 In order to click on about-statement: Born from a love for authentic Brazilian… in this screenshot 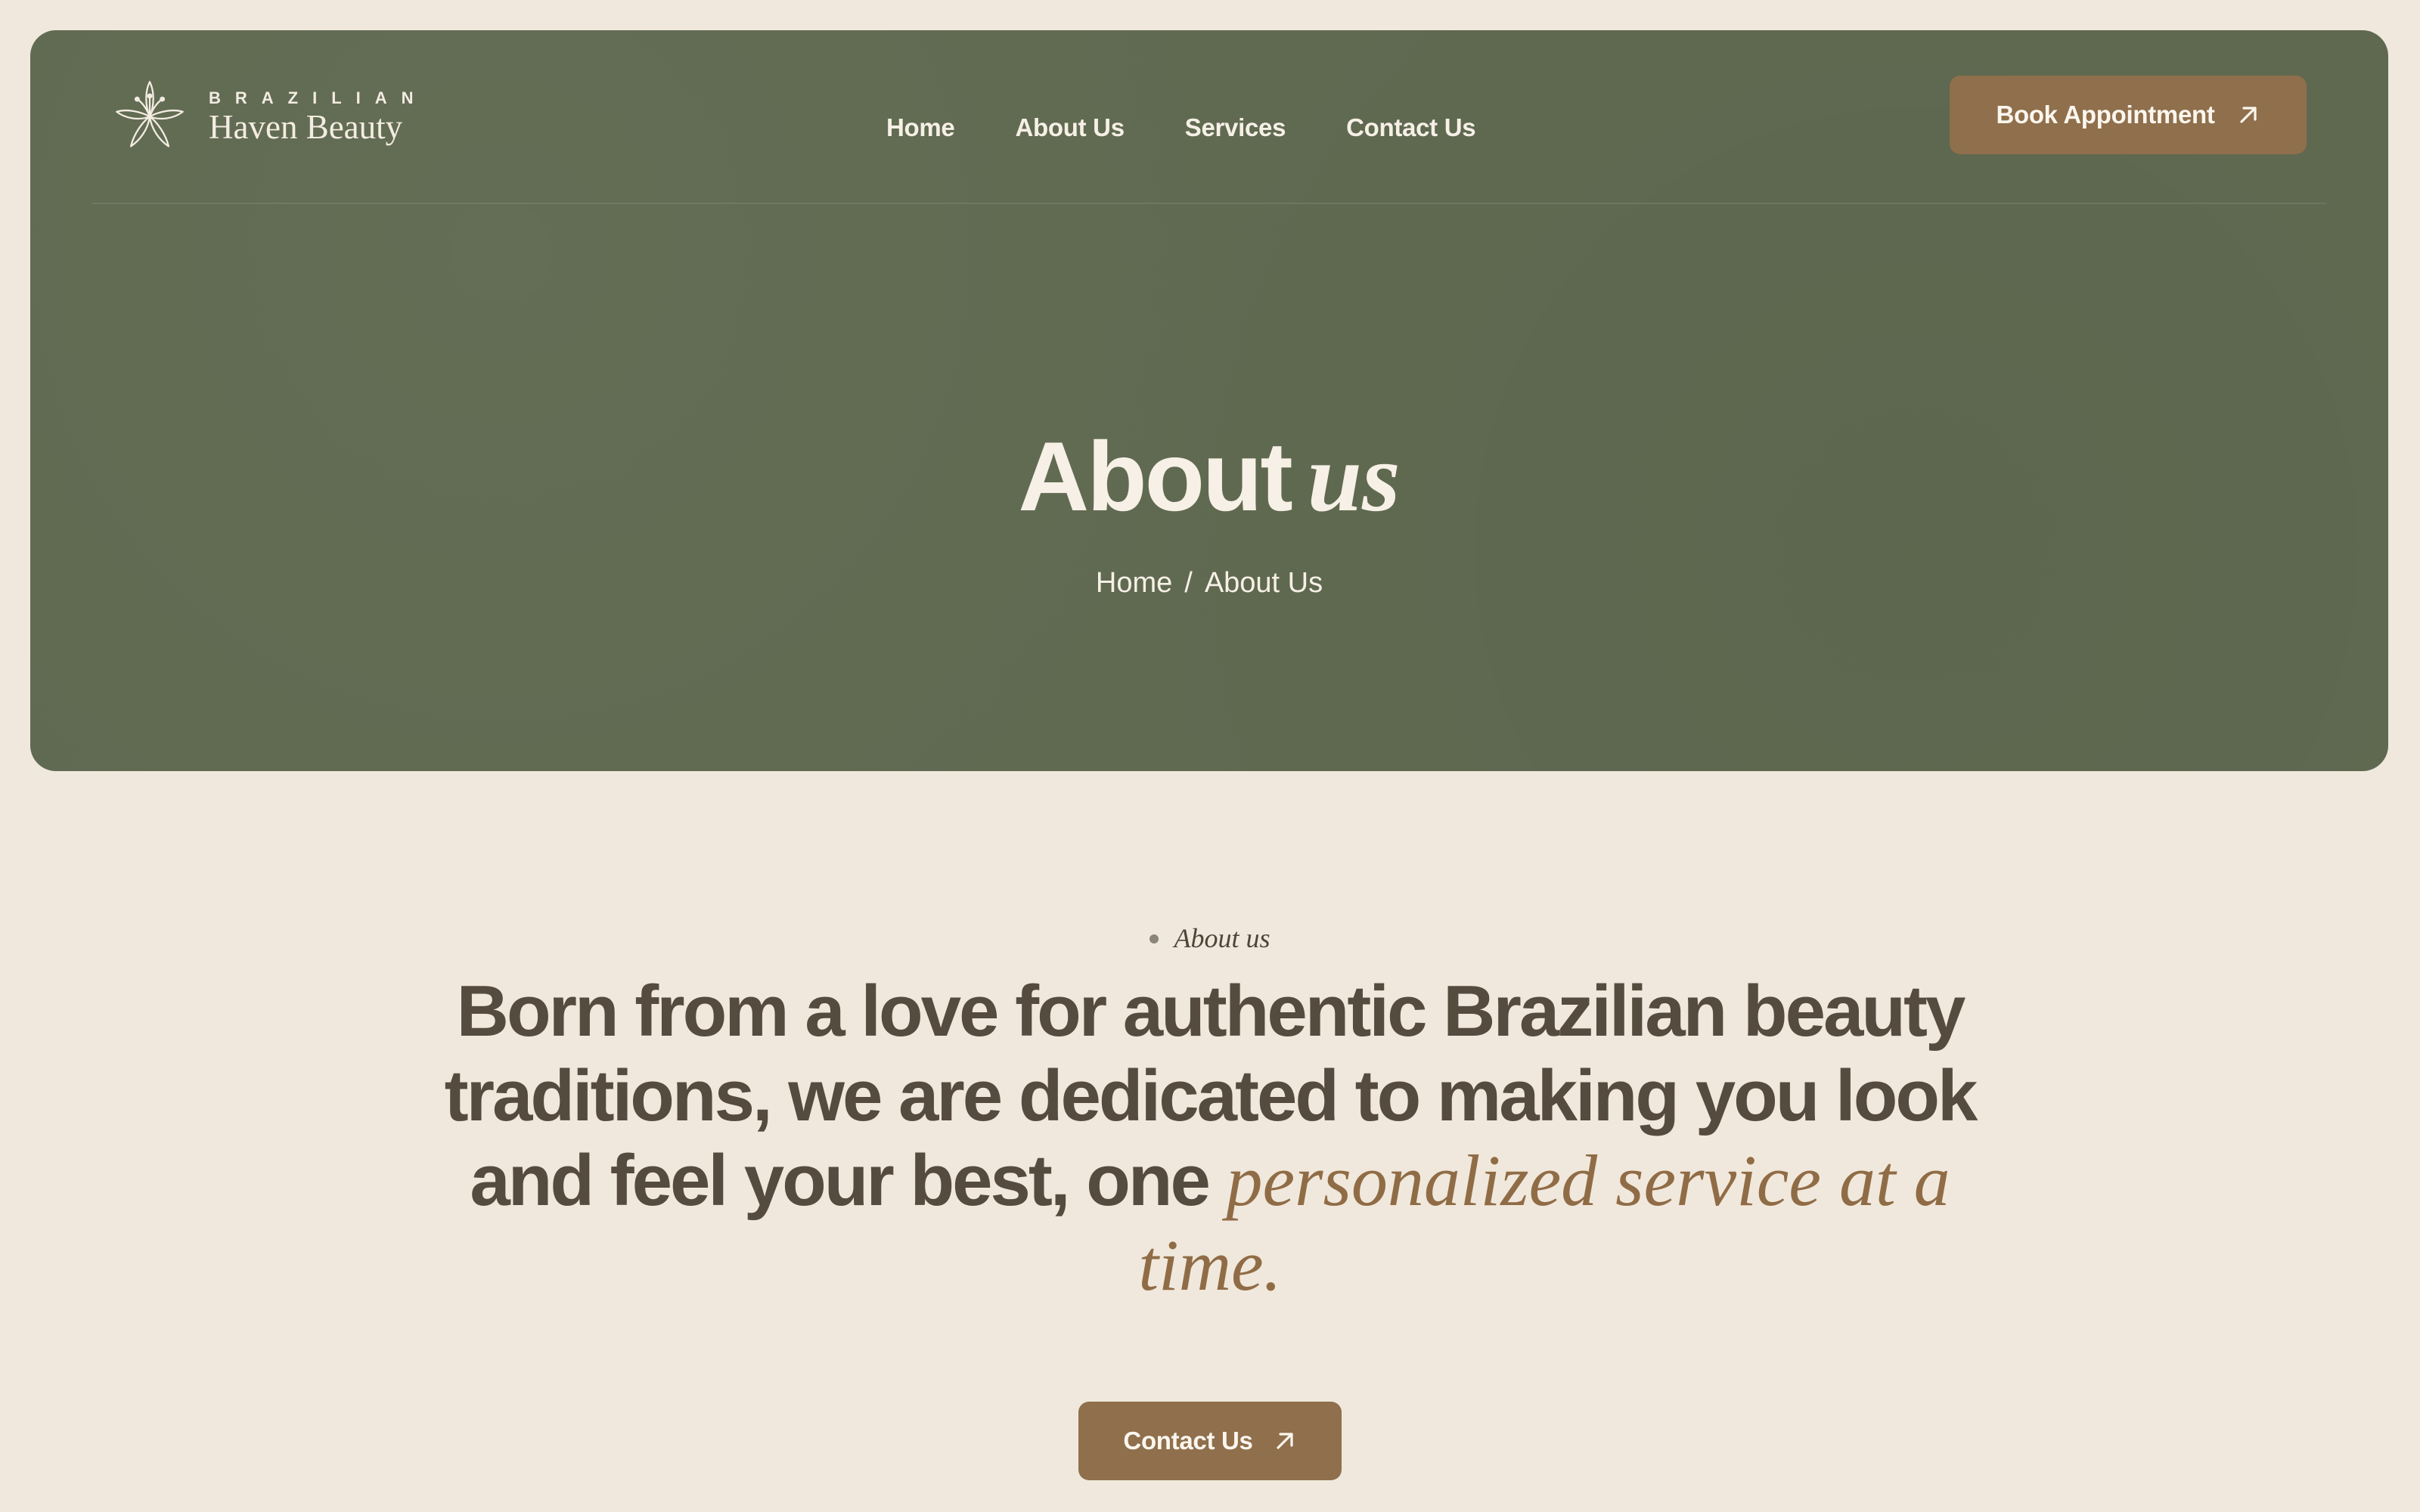, I will do `click(1210, 1138)`.